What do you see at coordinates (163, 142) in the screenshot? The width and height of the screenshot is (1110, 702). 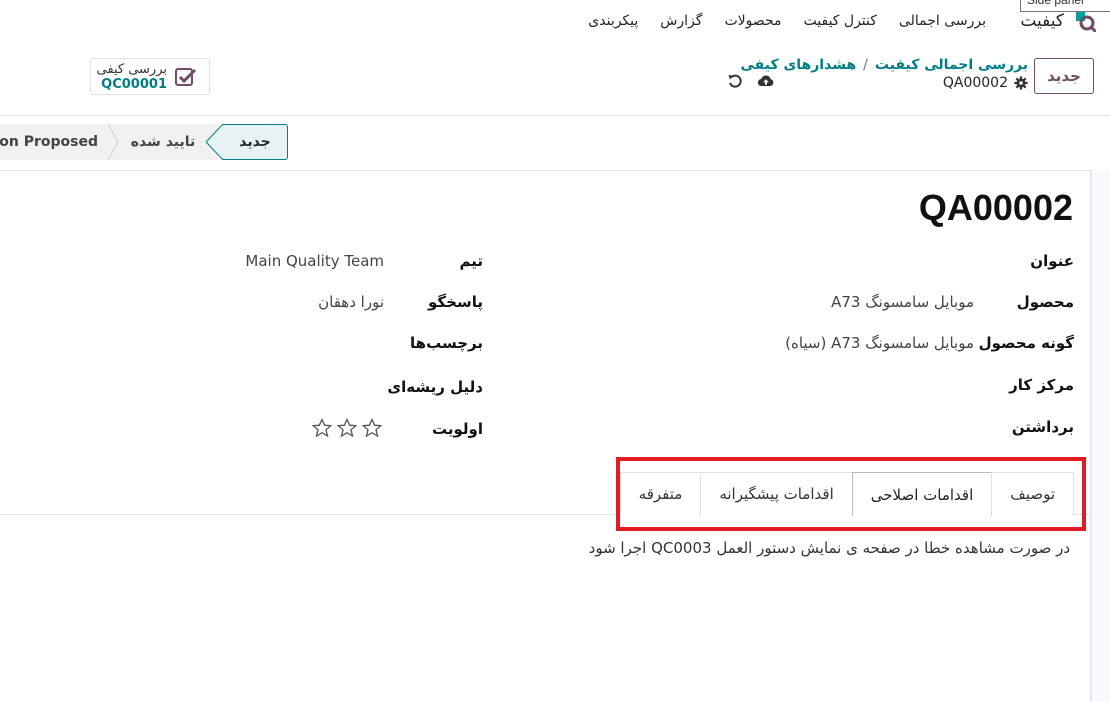 I see `stage-approved: تایید شده` at bounding box center [163, 142].